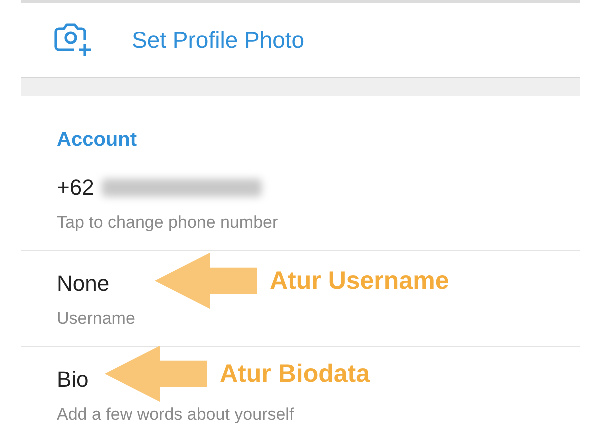 This screenshot has width=600, height=441. Describe the element at coordinates (218, 40) in the screenshot. I see `set-profile-photo-link: Set Profile Photo` at that location.